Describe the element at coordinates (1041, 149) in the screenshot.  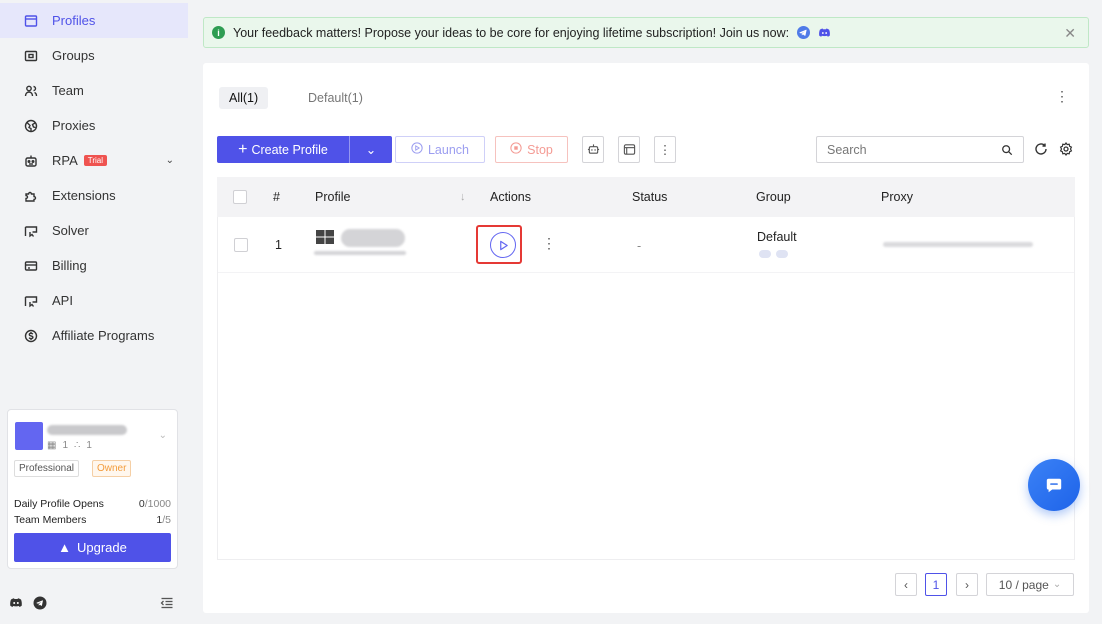
I see `refresh-icon` at that location.